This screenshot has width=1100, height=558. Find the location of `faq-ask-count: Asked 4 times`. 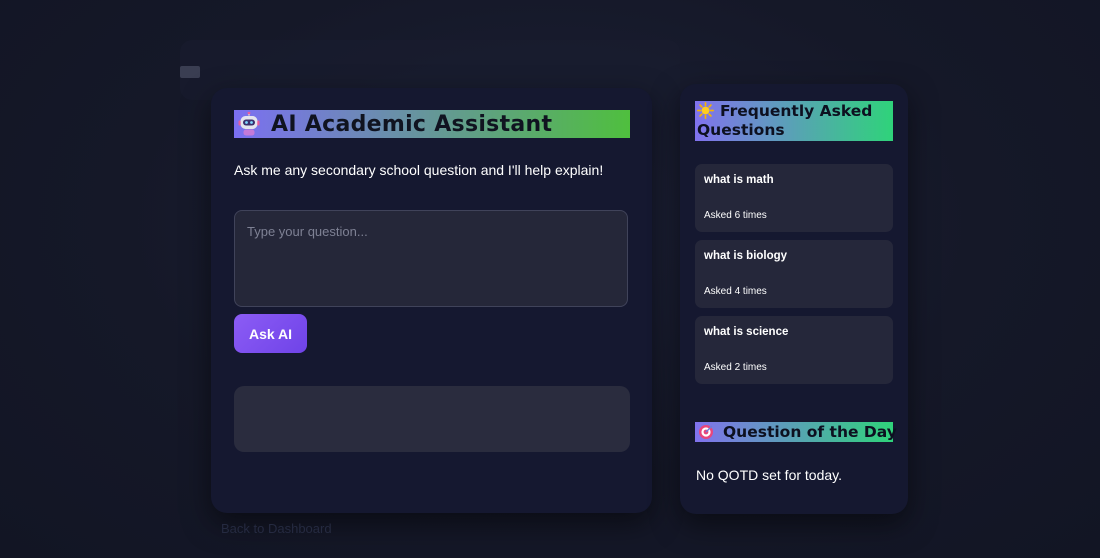

faq-ask-count: Asked 4 times is located at coordinates (735, 291).